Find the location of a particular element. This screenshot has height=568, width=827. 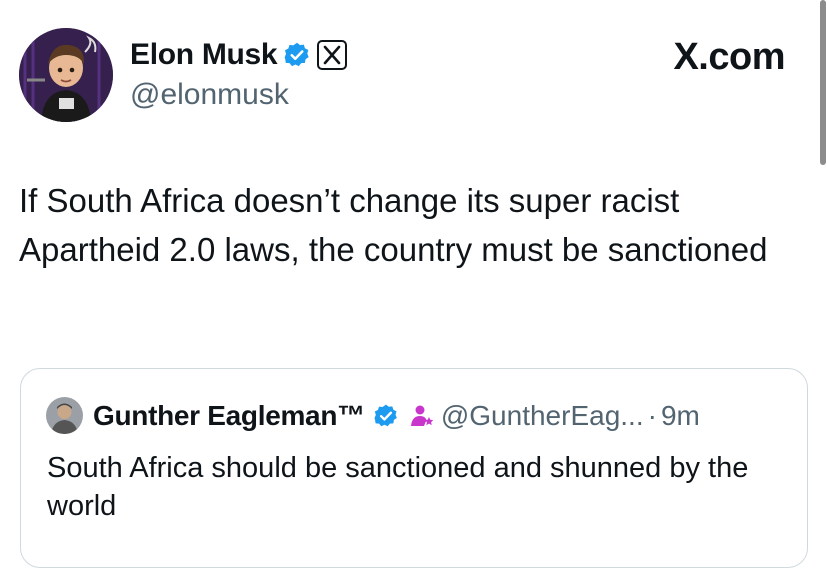

subscriber-icon is located at coordinates (422, 416).